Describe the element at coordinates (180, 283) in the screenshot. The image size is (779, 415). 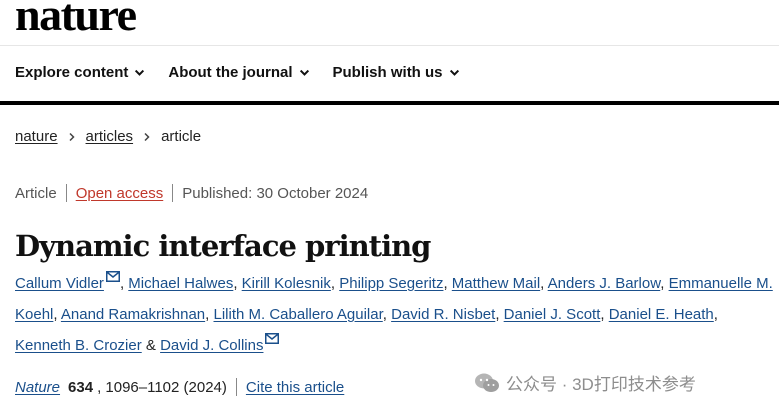
I see `author-link: Michael Halwes` at that location.